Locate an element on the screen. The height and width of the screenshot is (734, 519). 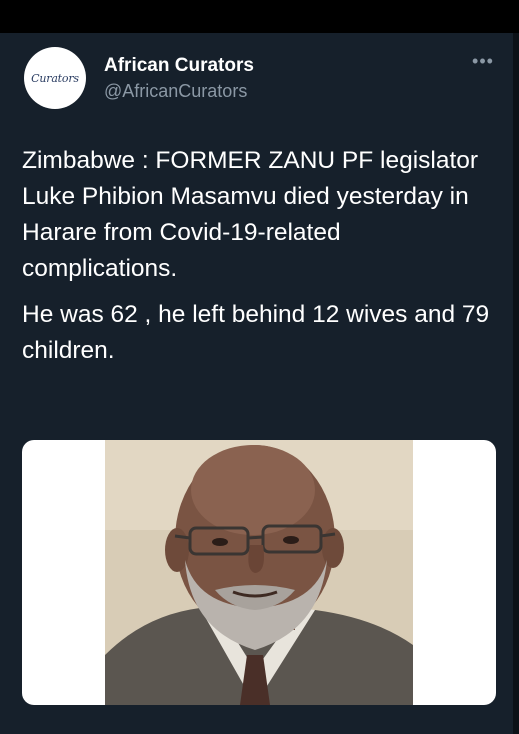
avatar: Curators is located at coordinates (55, 78).